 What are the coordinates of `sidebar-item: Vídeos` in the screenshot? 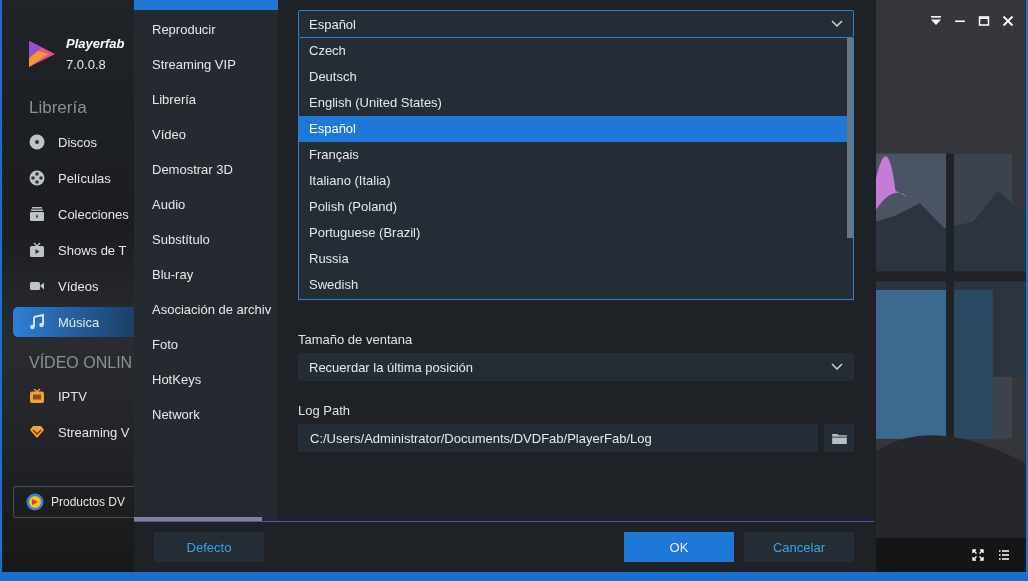 It's located at (73, 286).